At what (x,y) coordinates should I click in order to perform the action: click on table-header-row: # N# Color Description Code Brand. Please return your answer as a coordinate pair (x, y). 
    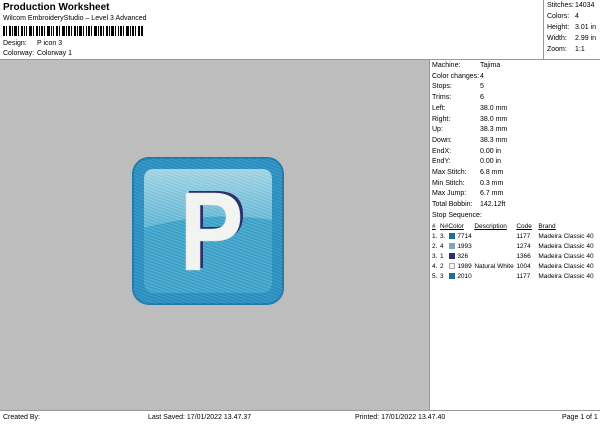
    Looking at the image, I should click on (516, 226).